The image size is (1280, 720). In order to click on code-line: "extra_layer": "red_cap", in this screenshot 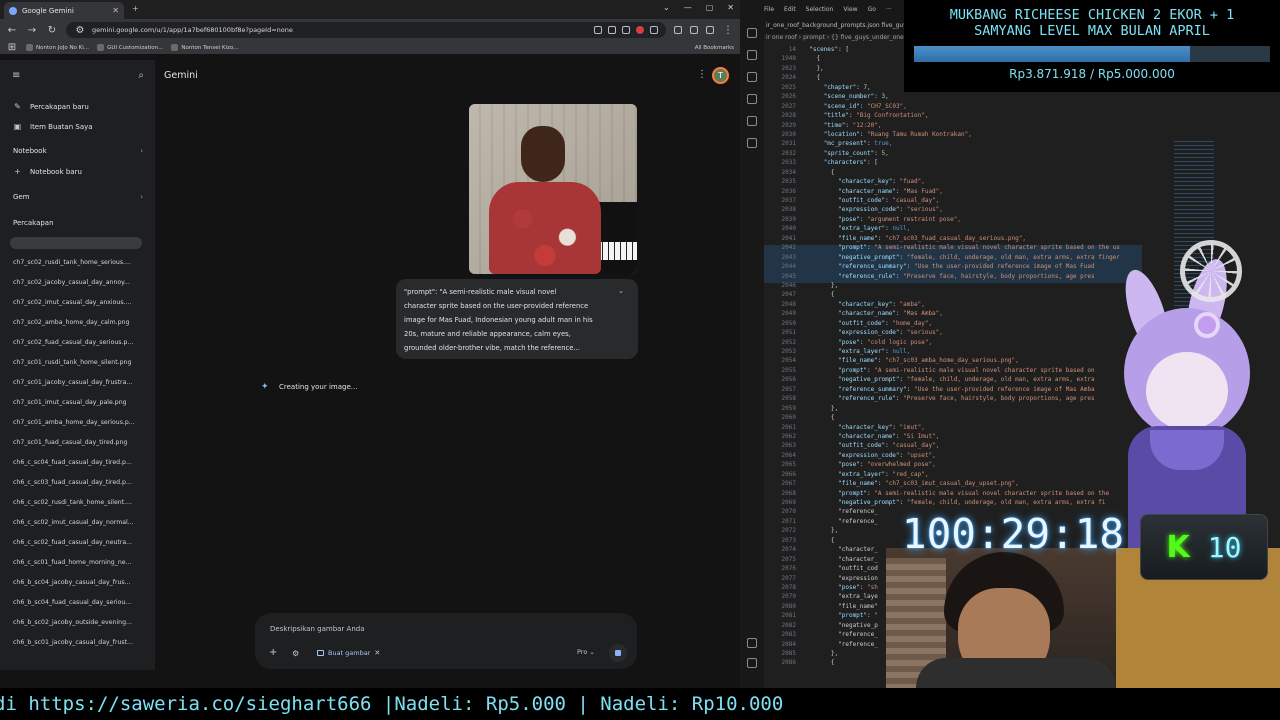, I will do `click(977, 474)`.